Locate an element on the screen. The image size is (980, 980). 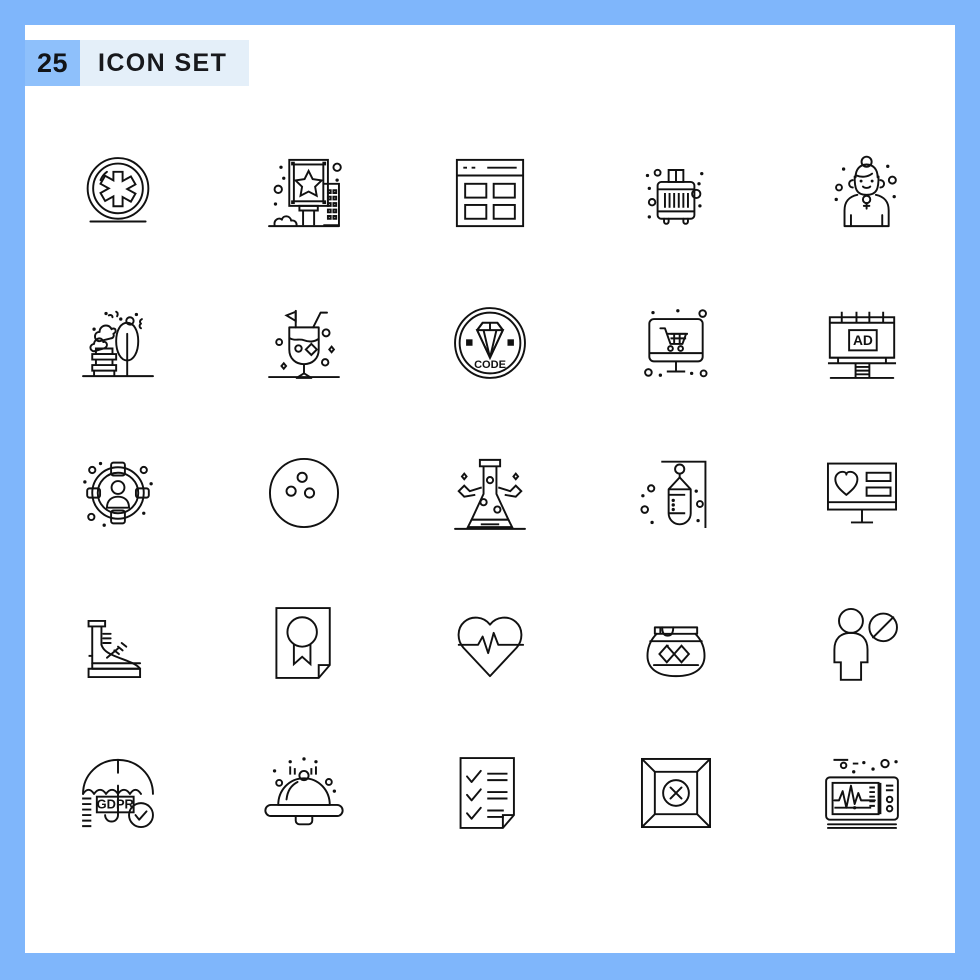
bowling-ball-icon is located at coordinates (304, 493).